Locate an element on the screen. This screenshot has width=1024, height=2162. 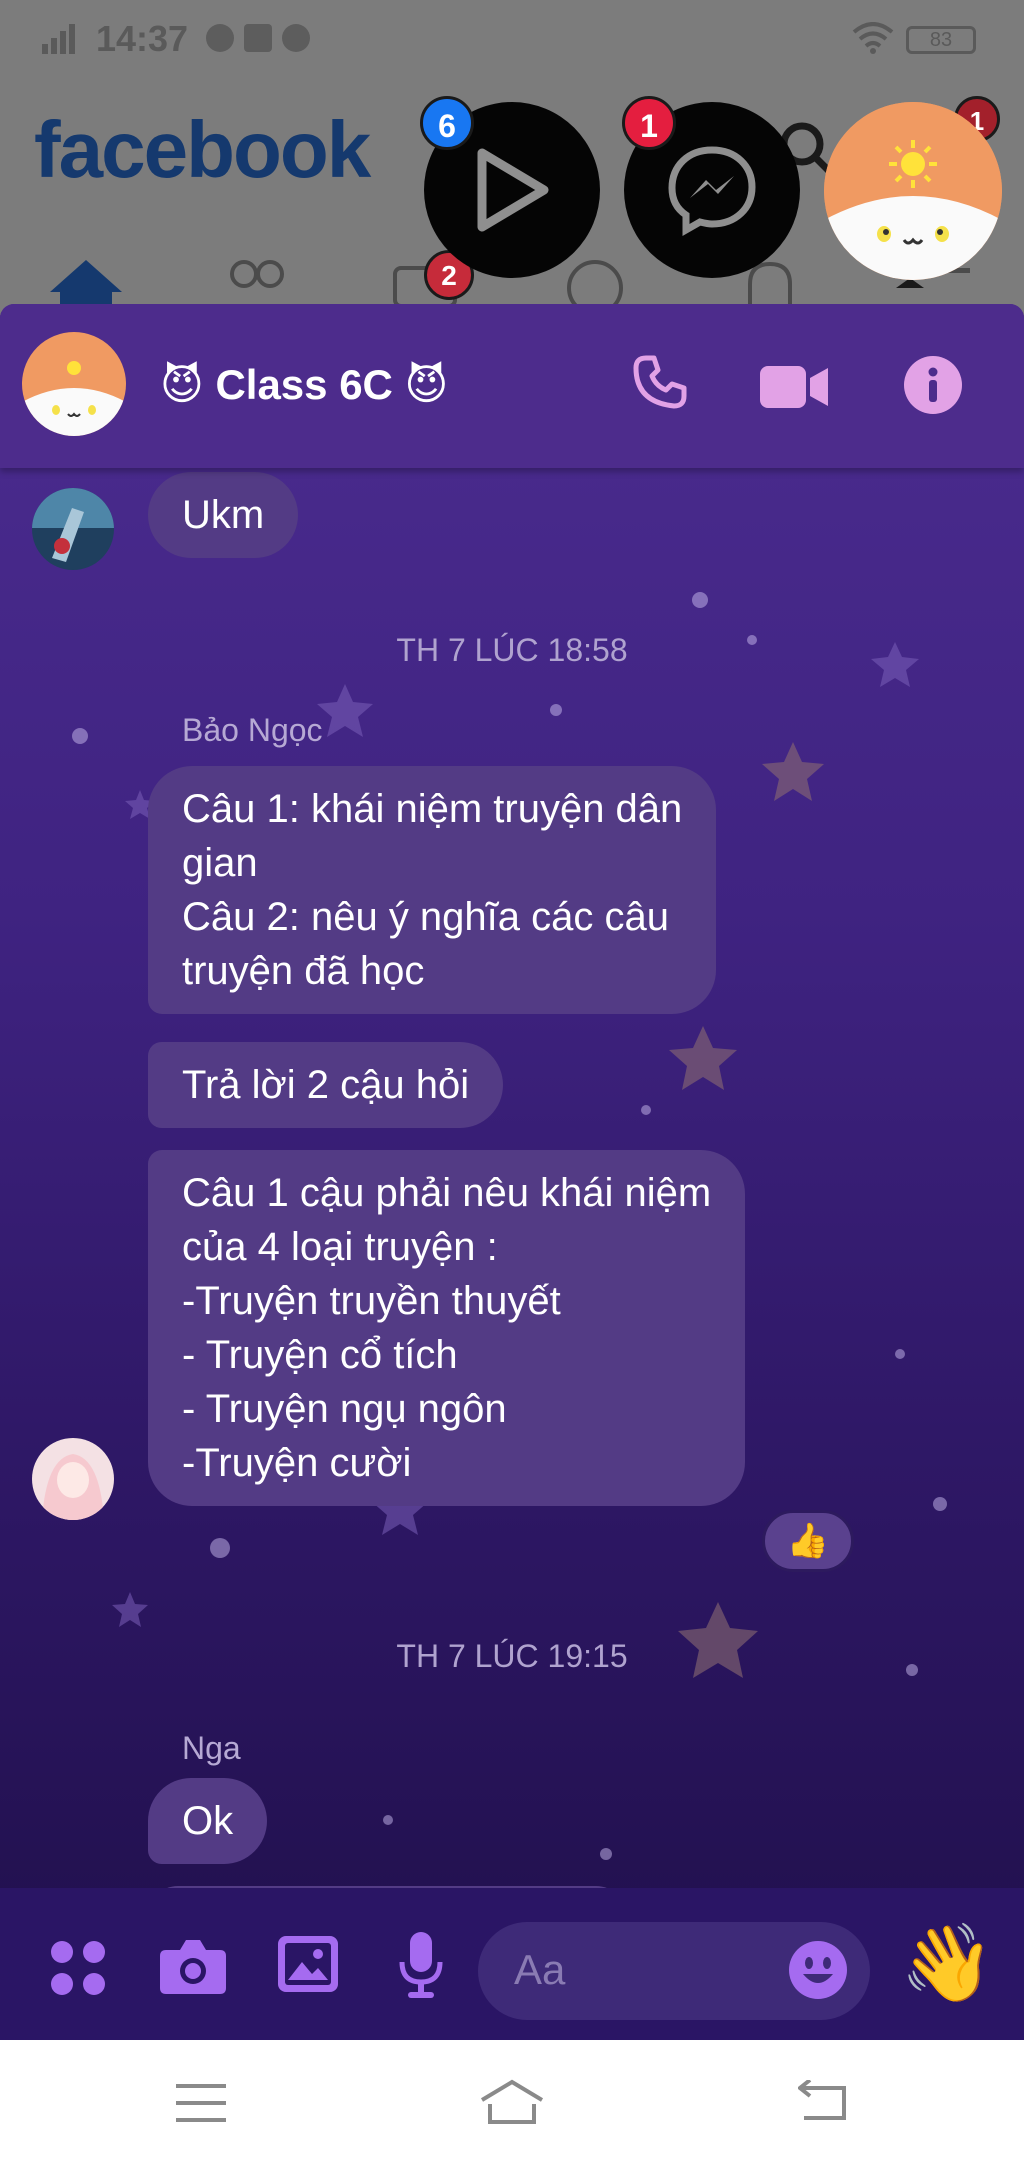
wifi-icon is located at coordinates (873, 38).